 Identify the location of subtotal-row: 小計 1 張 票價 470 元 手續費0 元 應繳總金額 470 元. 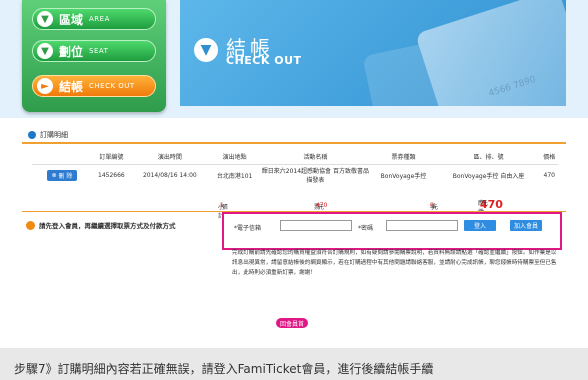
(295, 220).